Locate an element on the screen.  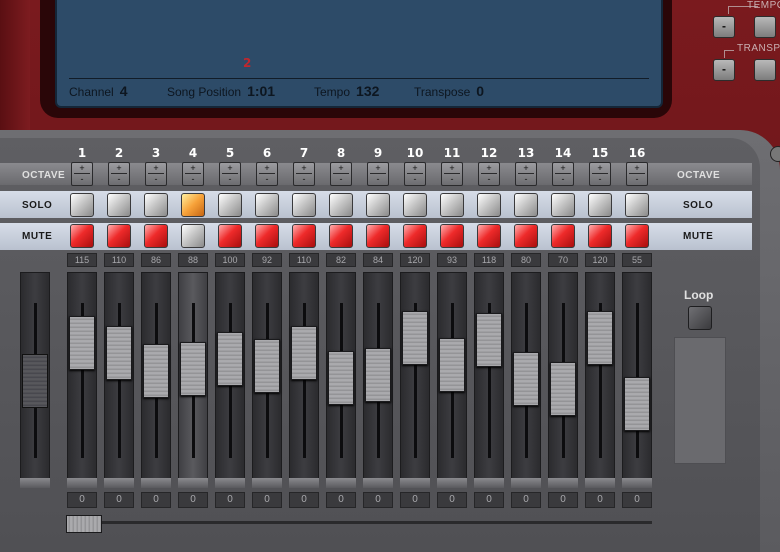
master-fader-knob is located at coordinates (35, 381).